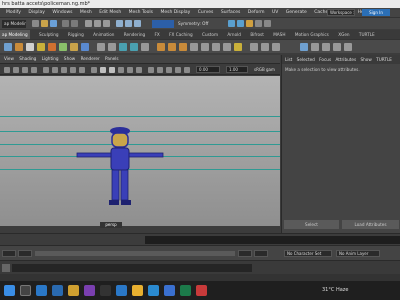 Image resolution: width=400 pixels, height=300 pixels. I want to click on viewport-menu-lighting: Lighting, so click(50, 59).